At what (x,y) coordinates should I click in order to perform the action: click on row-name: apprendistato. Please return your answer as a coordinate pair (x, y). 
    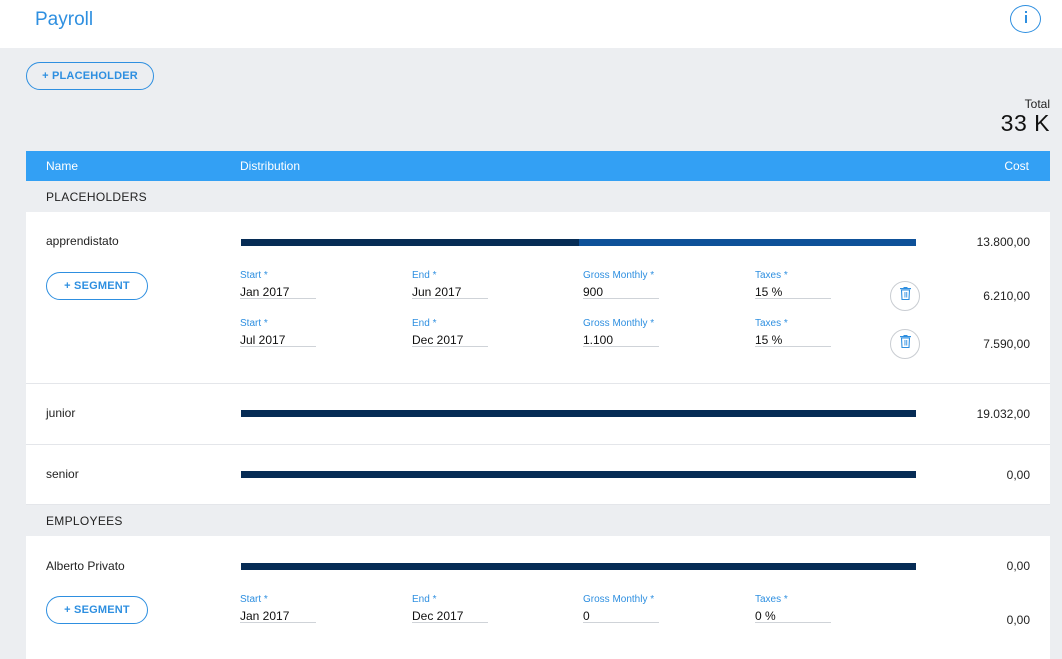
    Looking at the image, I should click on (82, 241).